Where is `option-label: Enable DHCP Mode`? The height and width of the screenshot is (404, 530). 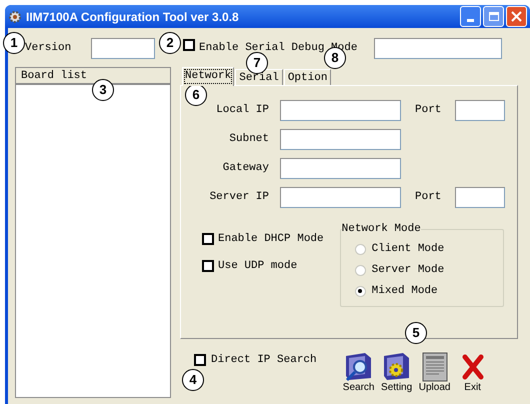
option-label: Enable DHCP Mode is located at coordinates (271, 239).